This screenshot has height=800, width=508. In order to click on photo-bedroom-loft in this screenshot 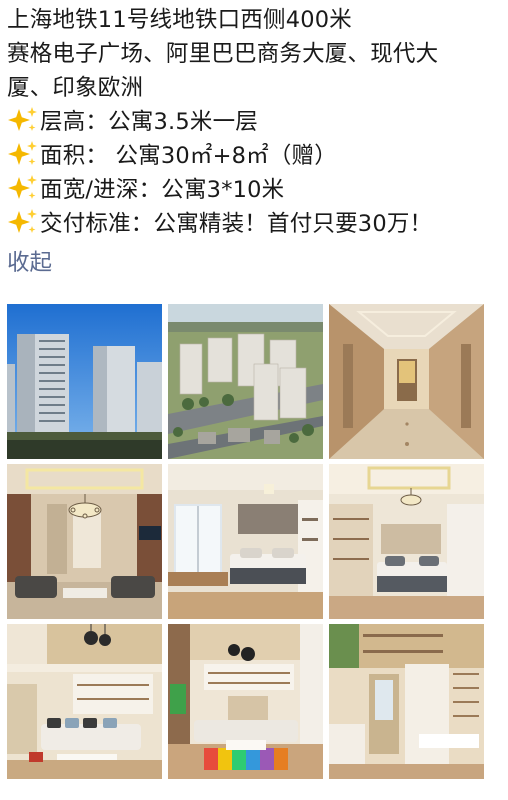, I will do `click(406, 541)`.